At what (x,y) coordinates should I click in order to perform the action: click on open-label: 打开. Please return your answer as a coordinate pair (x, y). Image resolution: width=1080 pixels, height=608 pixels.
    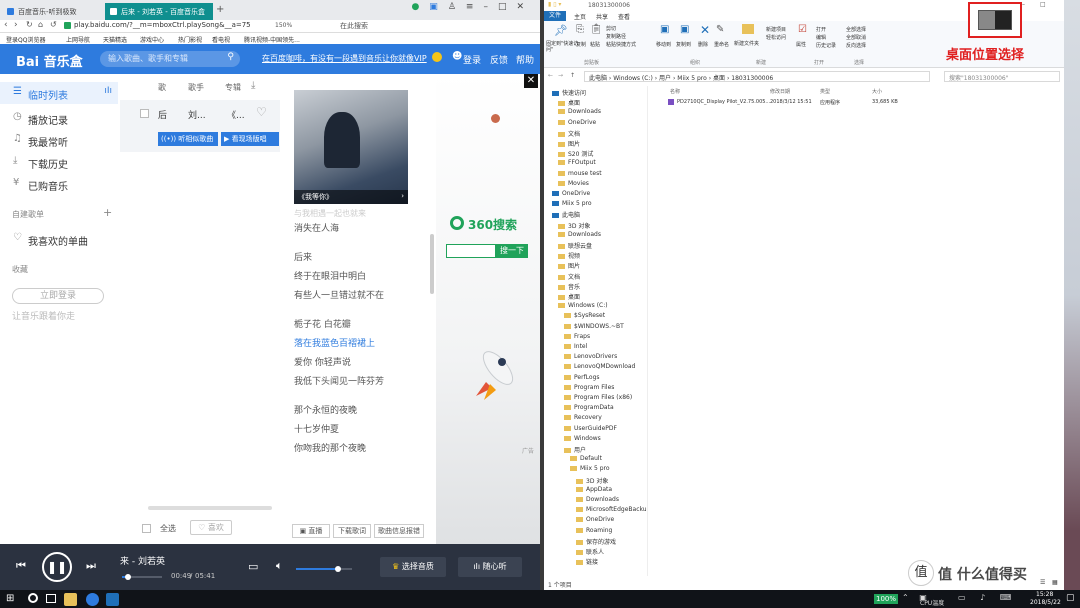
    Looking at the image, I should click on (821, 29).